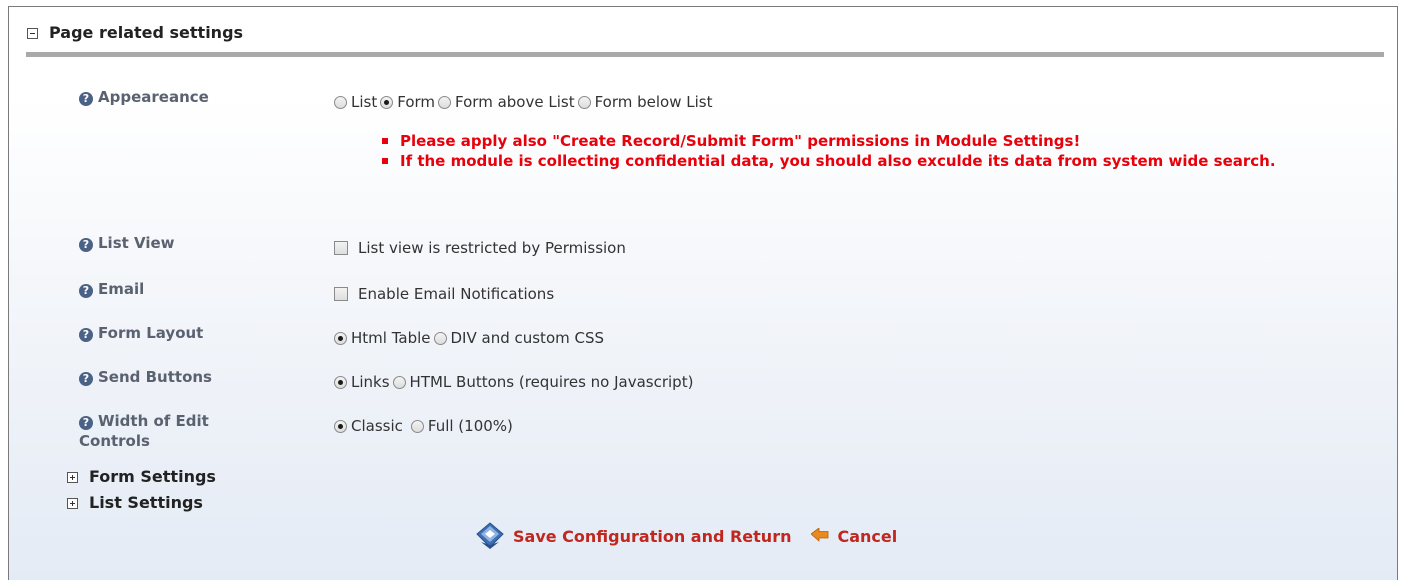 The image size is (1405, 580). What do you see at coordinates (340, 426) in the screenshot?
I see `edit-width-radio-classic` at bounding box center [340, 426].